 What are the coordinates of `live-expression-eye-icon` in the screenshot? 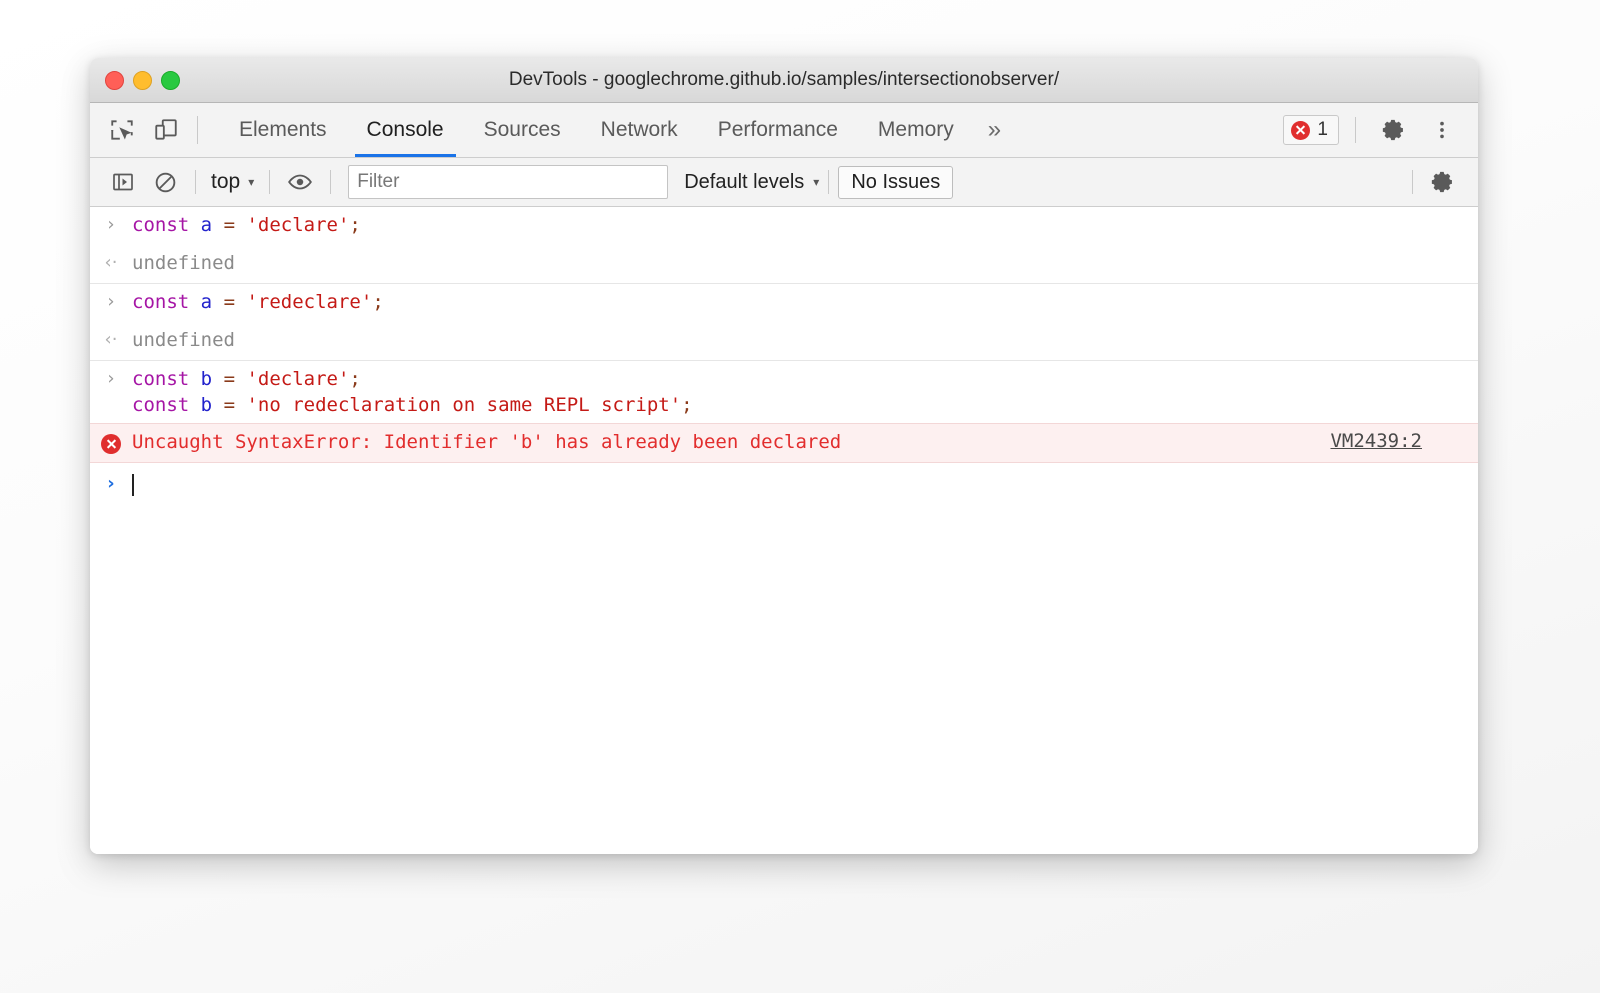 It's located at (300, 182).